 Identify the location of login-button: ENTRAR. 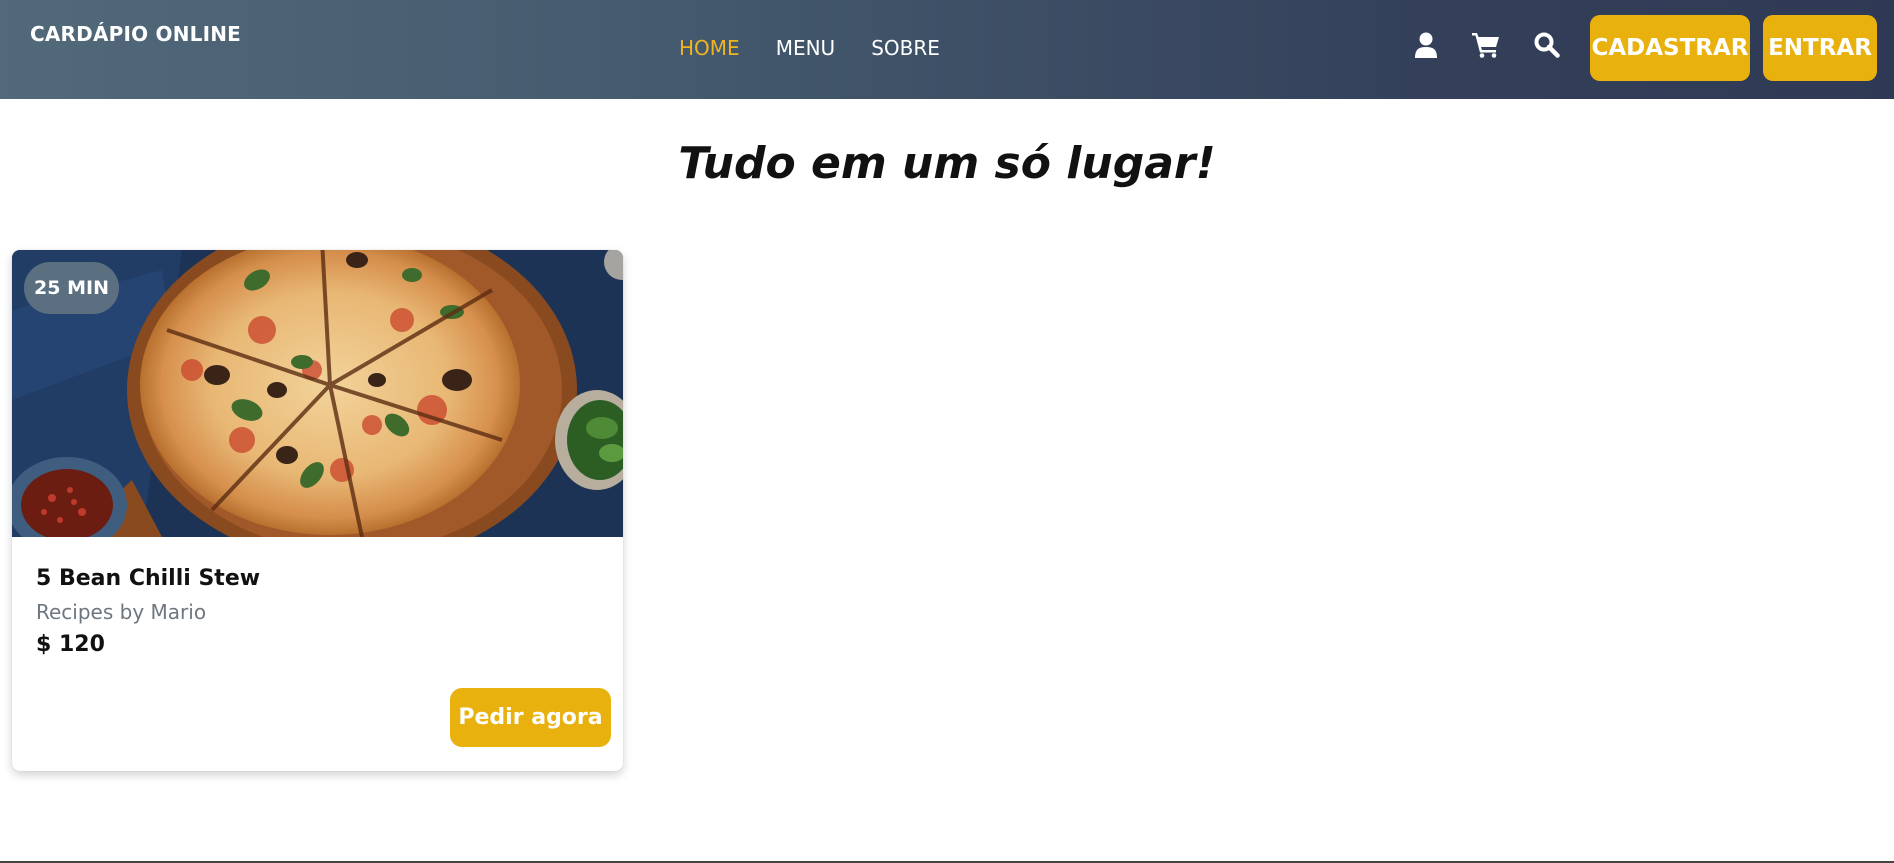
(1820, 48).